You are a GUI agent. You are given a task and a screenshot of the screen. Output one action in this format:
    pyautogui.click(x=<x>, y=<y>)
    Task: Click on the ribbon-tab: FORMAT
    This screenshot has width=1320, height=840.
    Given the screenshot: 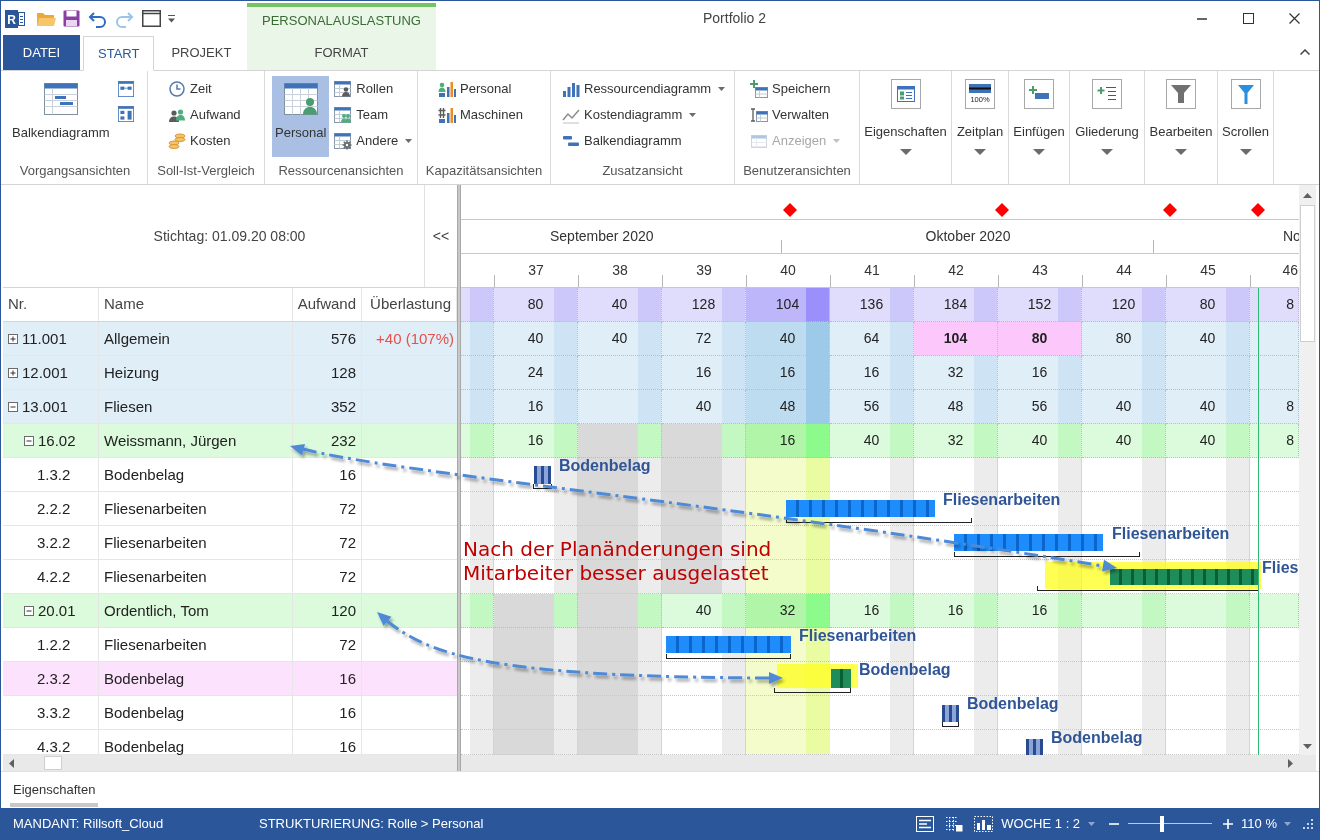 What is the action you would take?
    pyautogui.click(x=341, y=52)
    